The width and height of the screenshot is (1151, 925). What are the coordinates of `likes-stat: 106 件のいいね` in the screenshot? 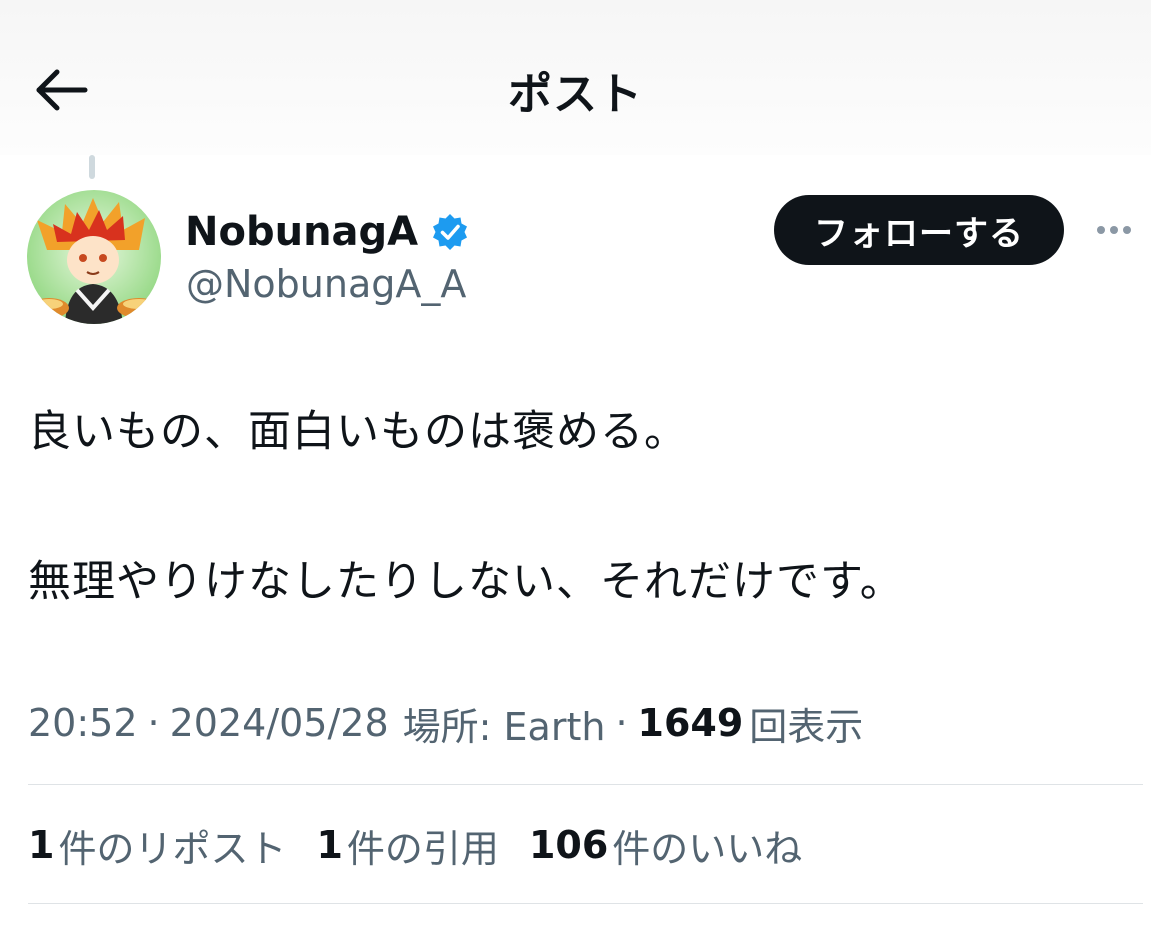 It's located at (665, 845).